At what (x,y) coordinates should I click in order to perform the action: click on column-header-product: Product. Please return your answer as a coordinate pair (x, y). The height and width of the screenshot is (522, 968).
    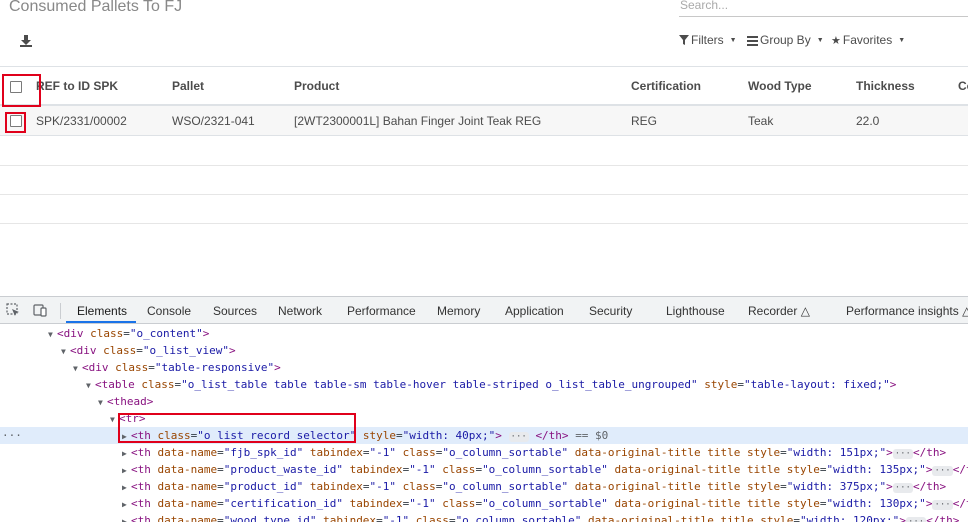
    Looking at the image, I should click on (316, 86).